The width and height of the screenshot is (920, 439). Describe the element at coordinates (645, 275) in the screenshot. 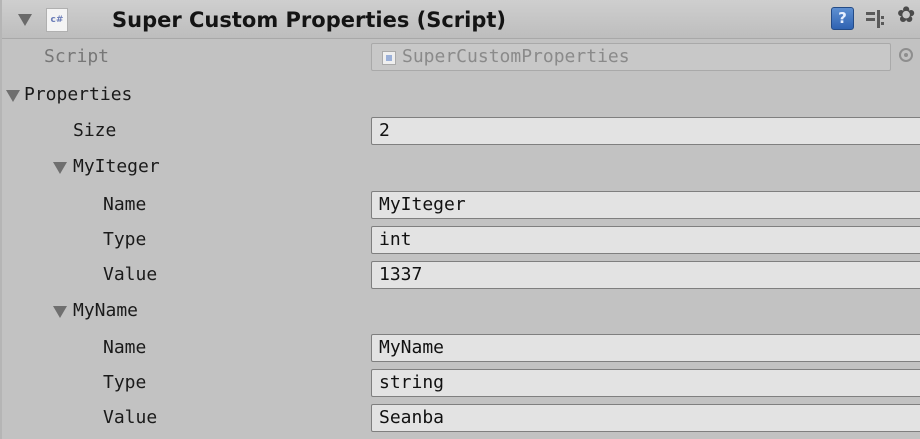

I see `value-field: 1337` at that location.